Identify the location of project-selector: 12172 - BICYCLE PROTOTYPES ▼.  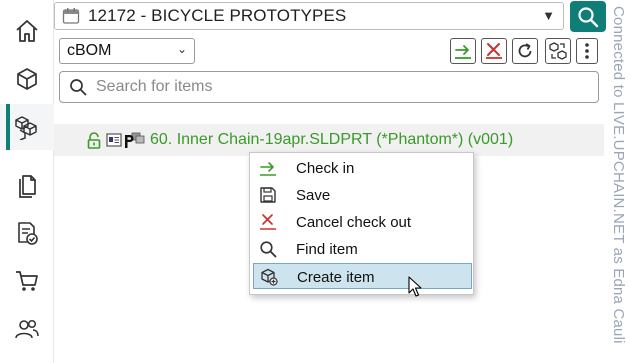
(309, 16).